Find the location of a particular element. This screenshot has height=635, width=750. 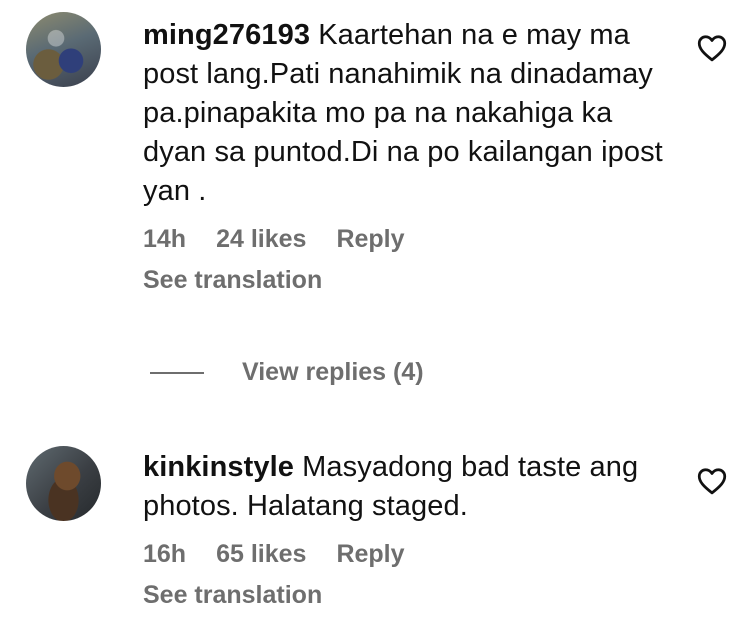

comment-time: 14h is located at coordinates (165, 239).